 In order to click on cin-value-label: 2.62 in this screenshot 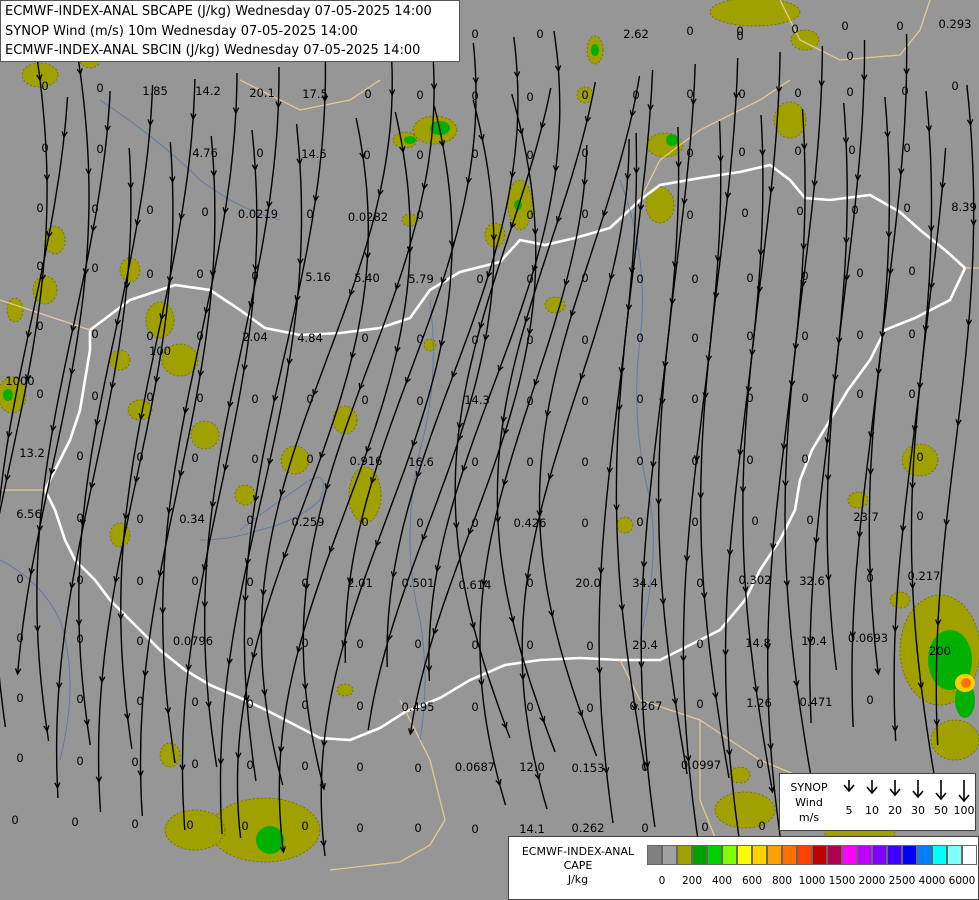, I will do `click(636, 34)`.